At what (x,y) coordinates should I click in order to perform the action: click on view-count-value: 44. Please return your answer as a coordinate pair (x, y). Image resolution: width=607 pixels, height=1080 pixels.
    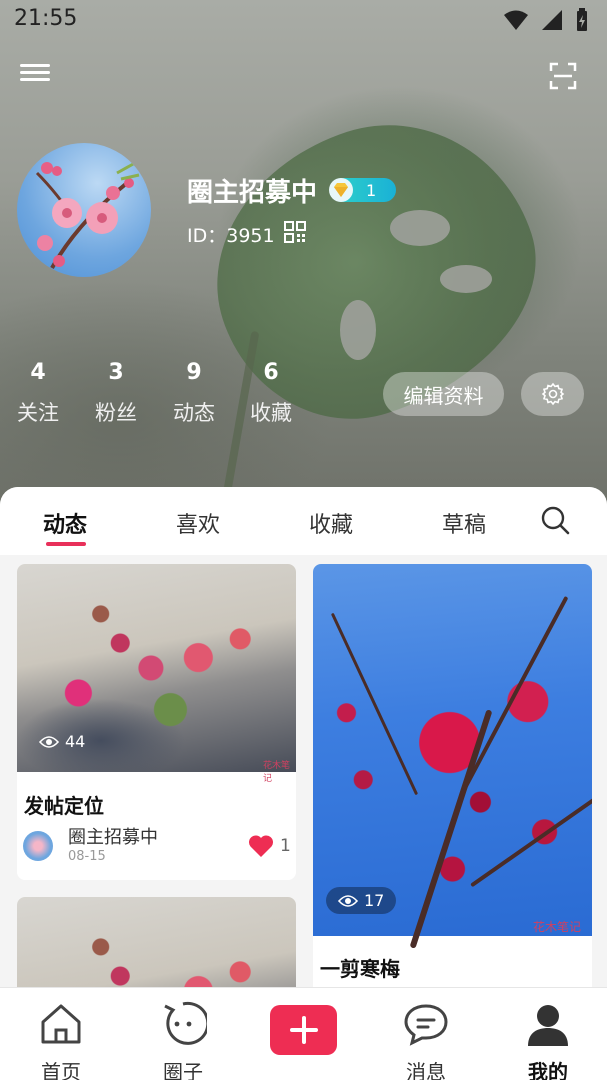
    Looking at the image, I should click on (75, 741).